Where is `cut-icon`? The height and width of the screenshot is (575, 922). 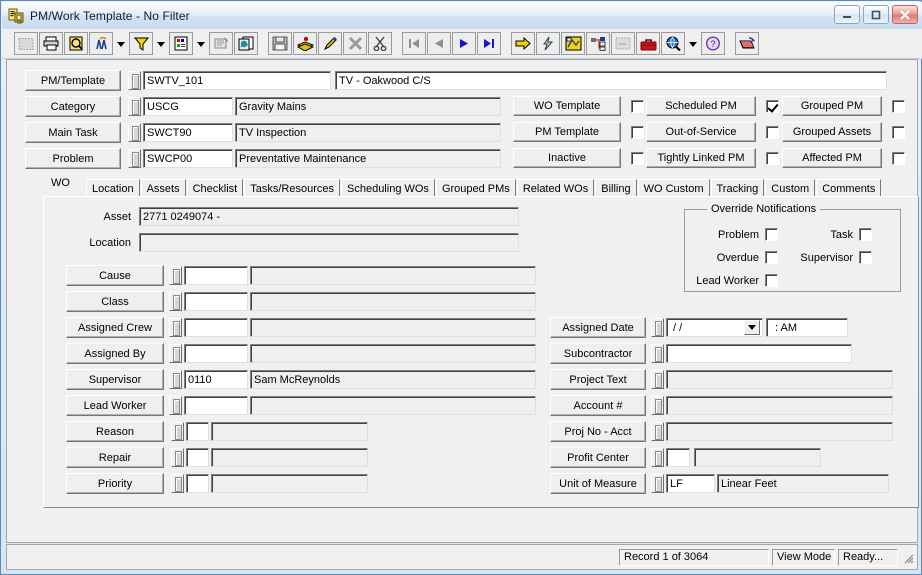 cut-icon is located at coordinates (380, 43).